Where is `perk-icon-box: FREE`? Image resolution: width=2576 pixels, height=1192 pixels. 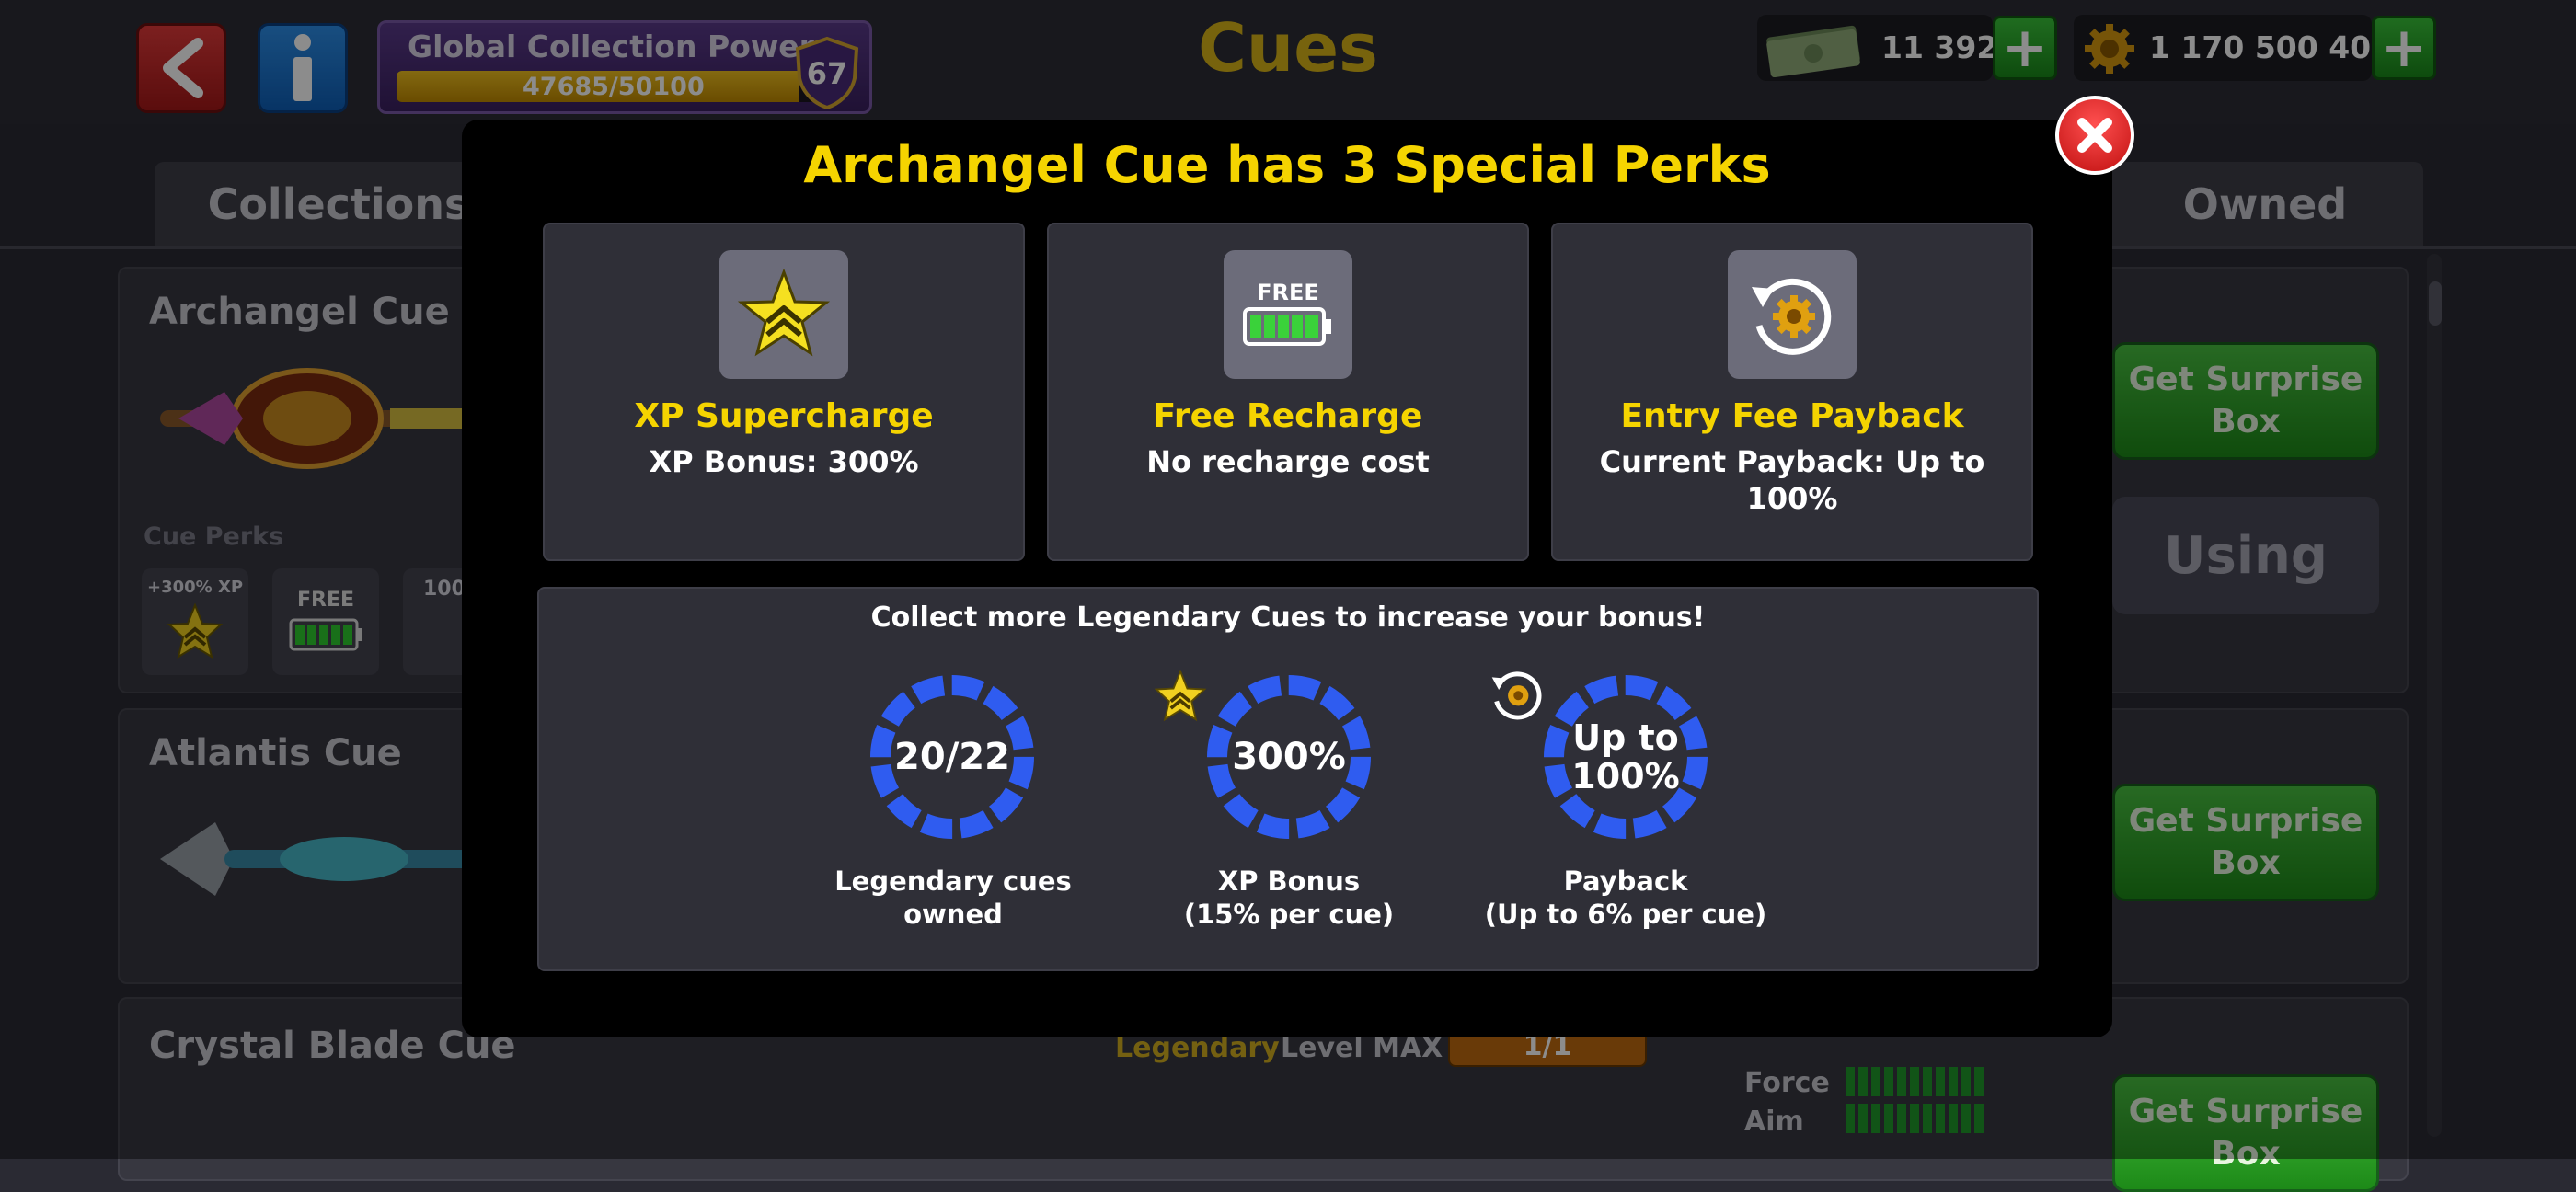
perk-icon-box: FREE is located at coordinates (1288, 314).